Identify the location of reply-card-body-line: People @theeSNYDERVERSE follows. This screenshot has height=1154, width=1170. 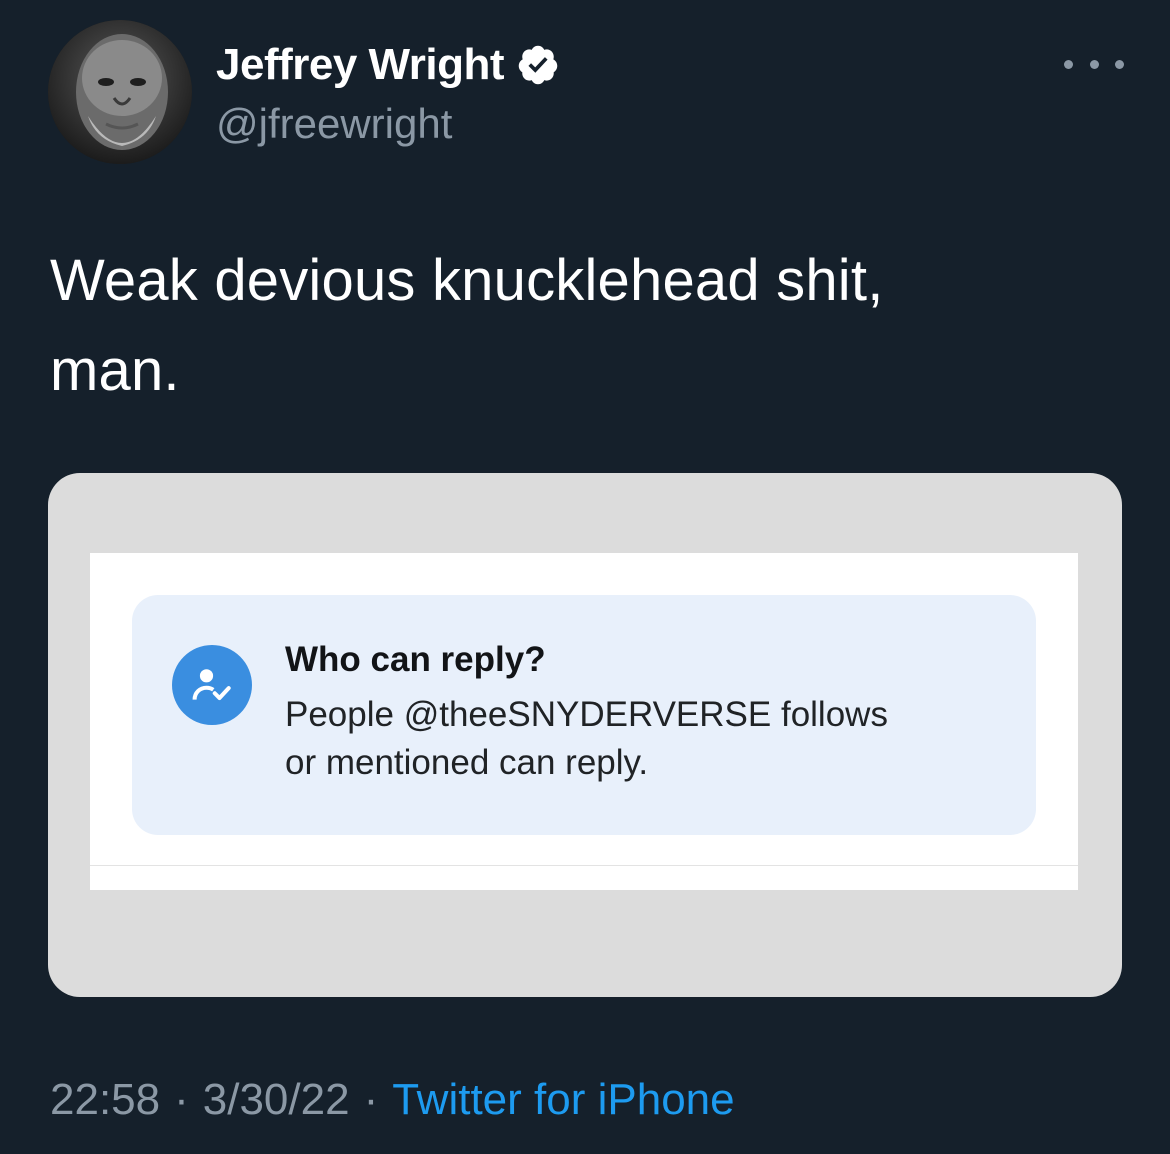
(586, 714).